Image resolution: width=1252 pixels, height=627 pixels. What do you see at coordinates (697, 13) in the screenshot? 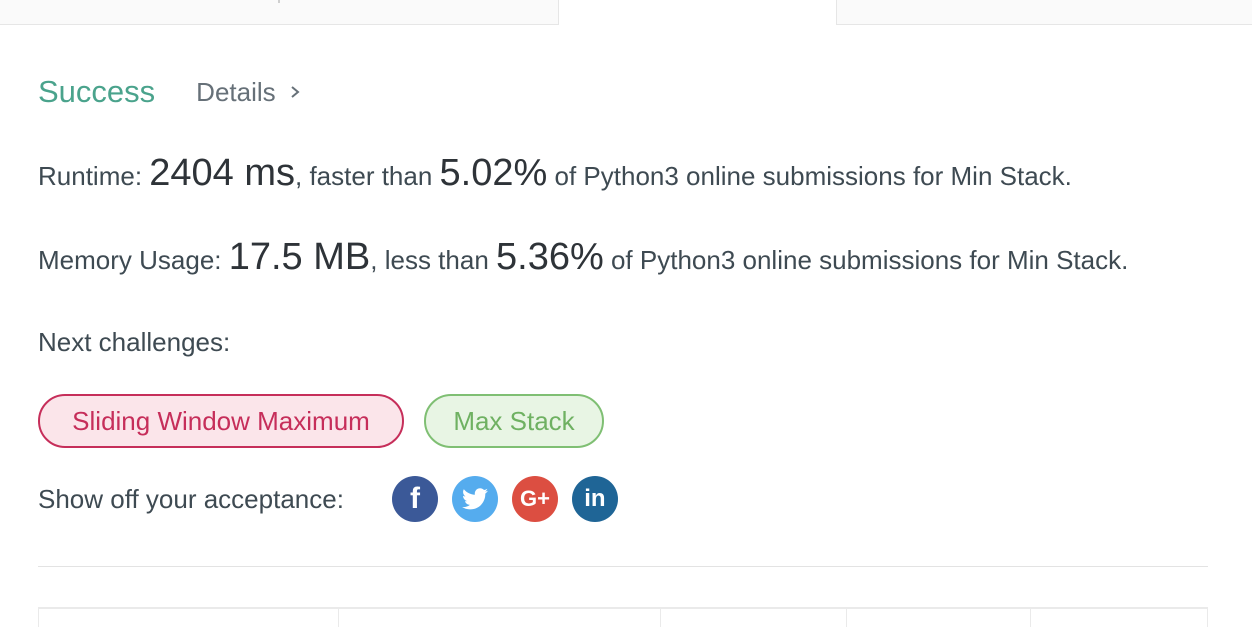
I see `tab-submission-result` at bounding box center [697, 13].